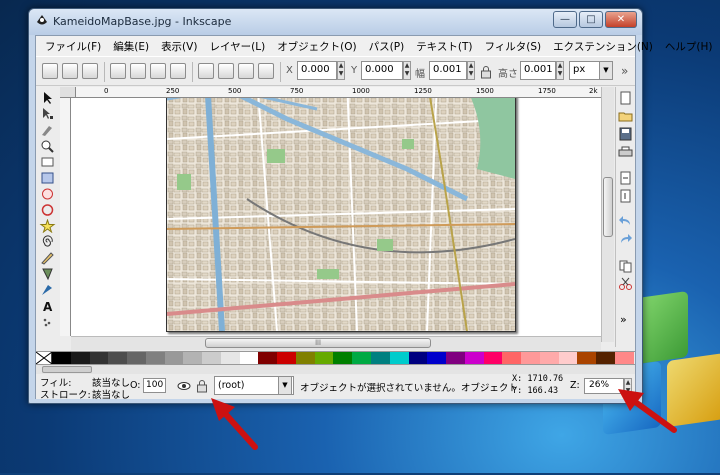 The image size is (720, 475). Describe the element at coordinates (341, 70) in the screenshot. I see `x-spin: ▲ ▼` at that location.